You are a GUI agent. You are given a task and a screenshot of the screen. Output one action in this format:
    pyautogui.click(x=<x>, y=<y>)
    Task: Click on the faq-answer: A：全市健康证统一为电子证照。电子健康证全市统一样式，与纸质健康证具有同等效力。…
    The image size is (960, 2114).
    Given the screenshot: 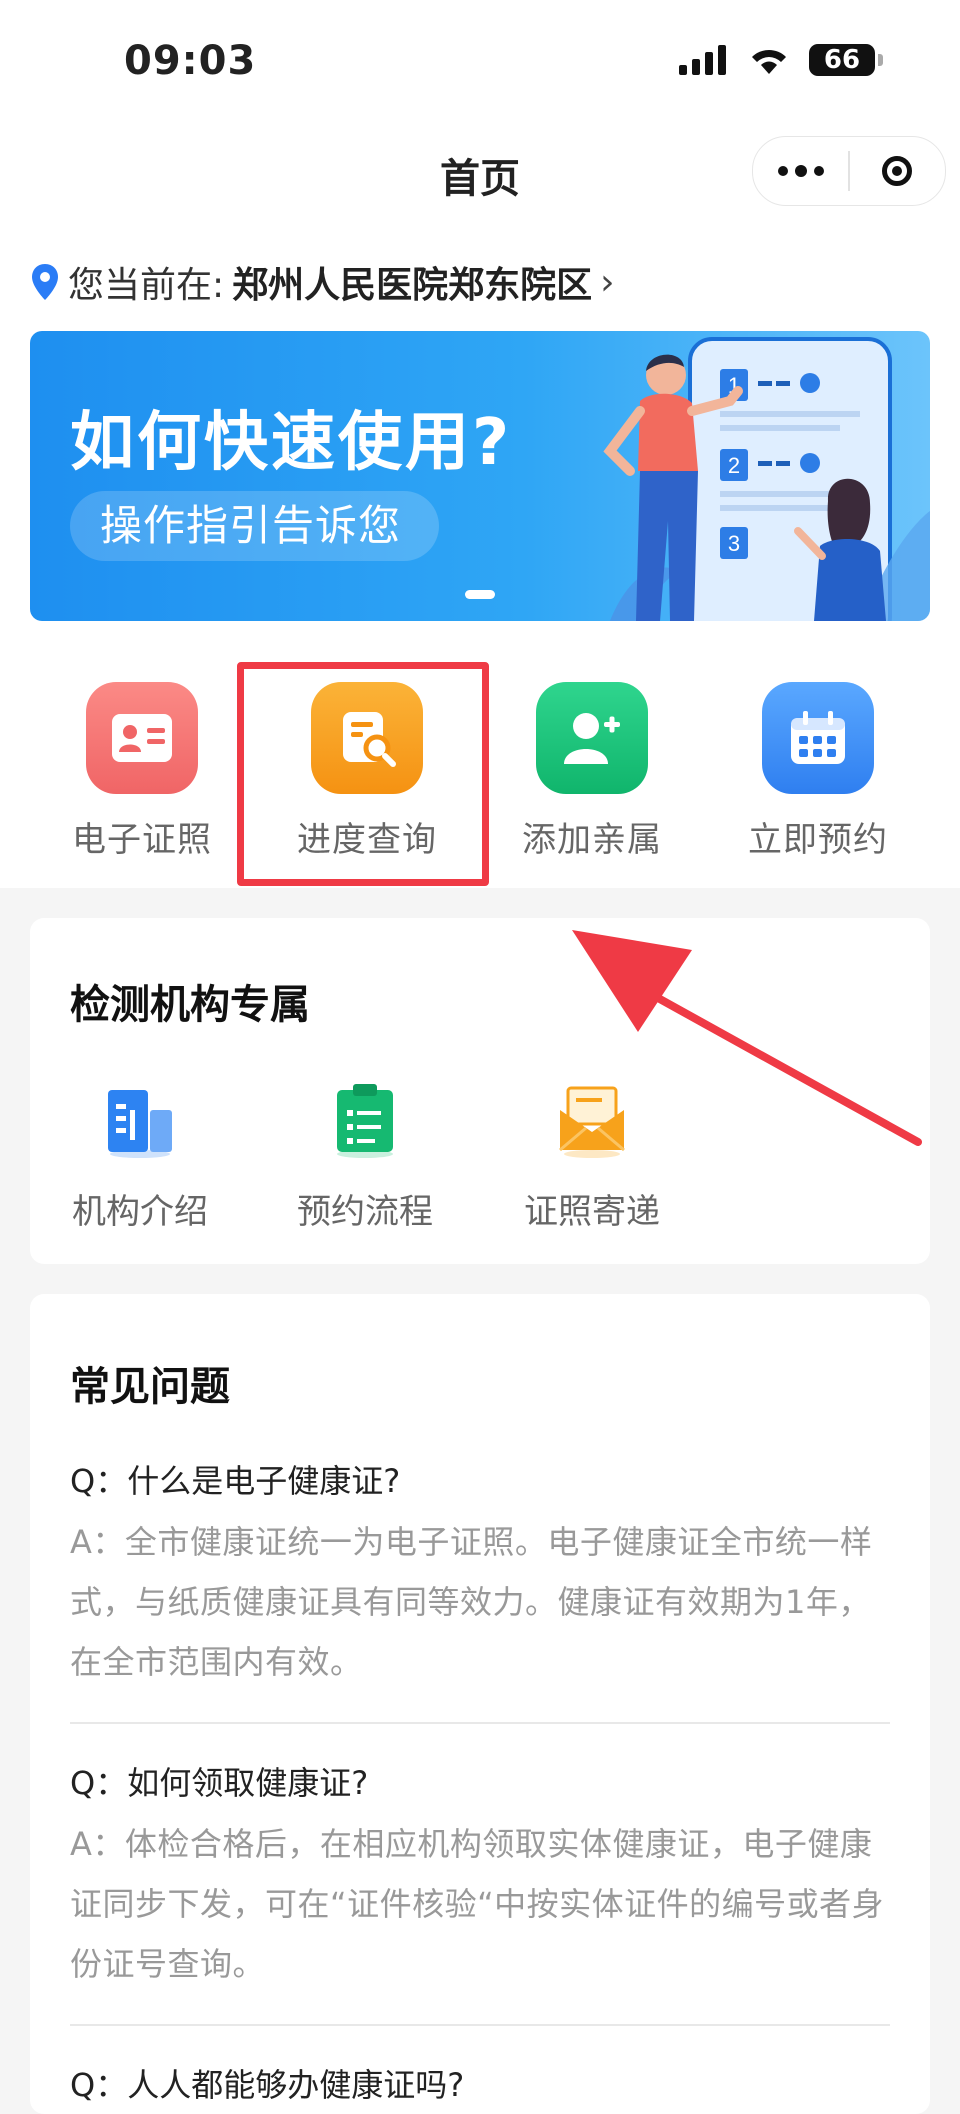 What is the action you would take?
    pyautogui.click(x=471, y=1602)
    